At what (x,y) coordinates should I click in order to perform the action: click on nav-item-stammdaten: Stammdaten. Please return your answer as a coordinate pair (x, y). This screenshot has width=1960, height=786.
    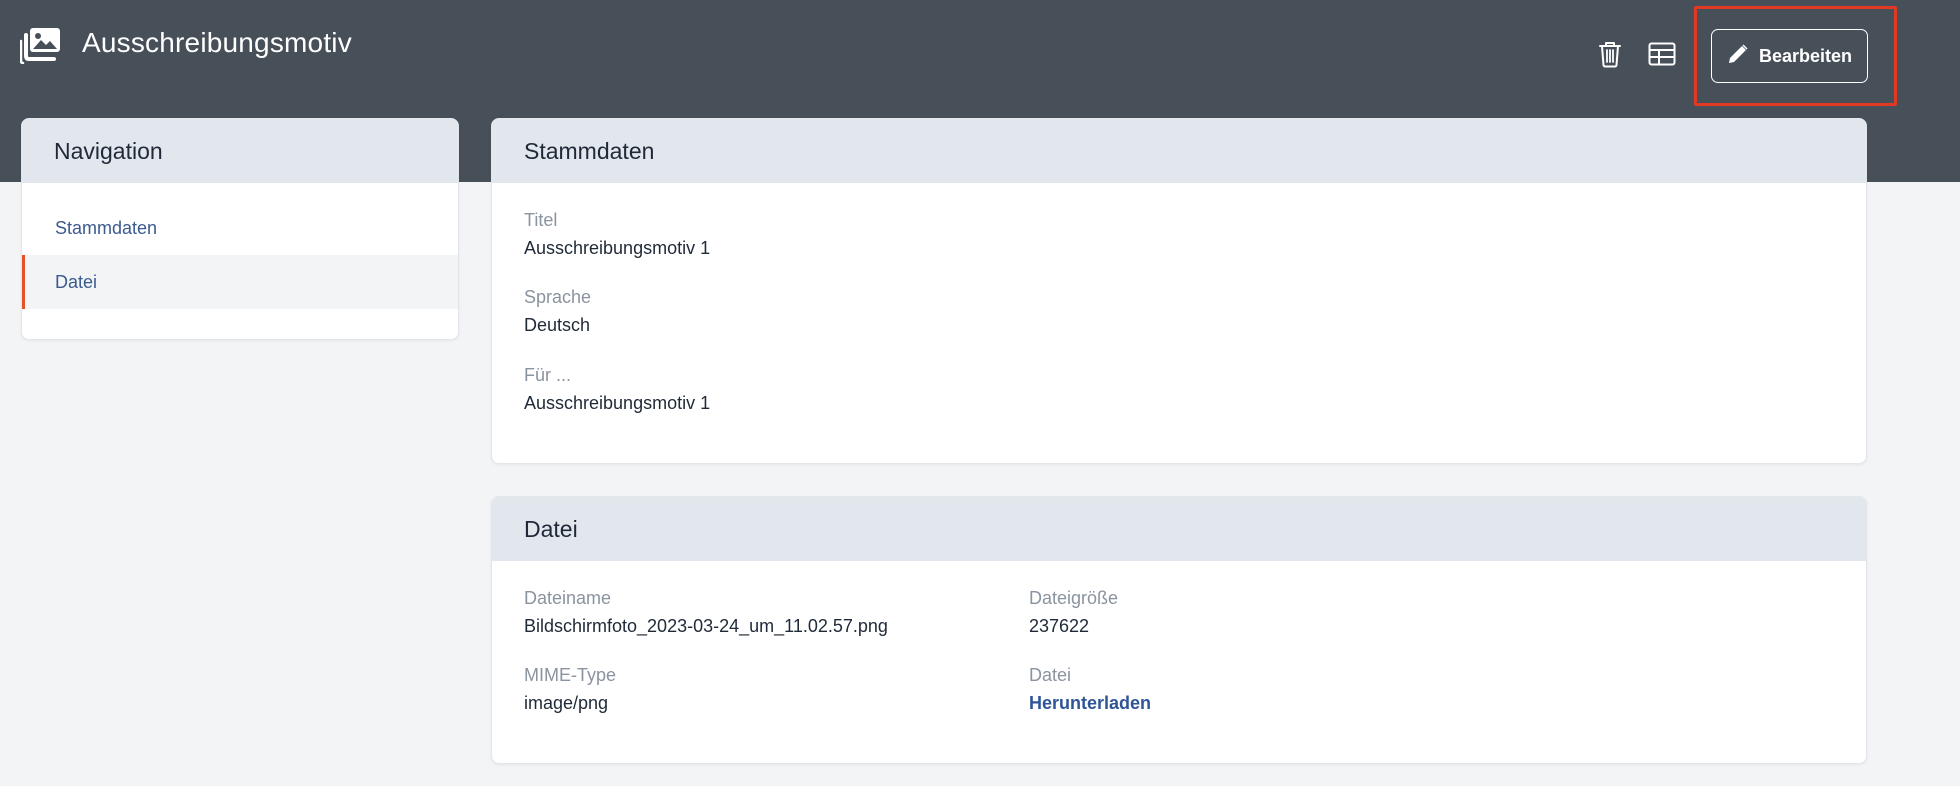
    Looking at the image, I should click on (240, 228).